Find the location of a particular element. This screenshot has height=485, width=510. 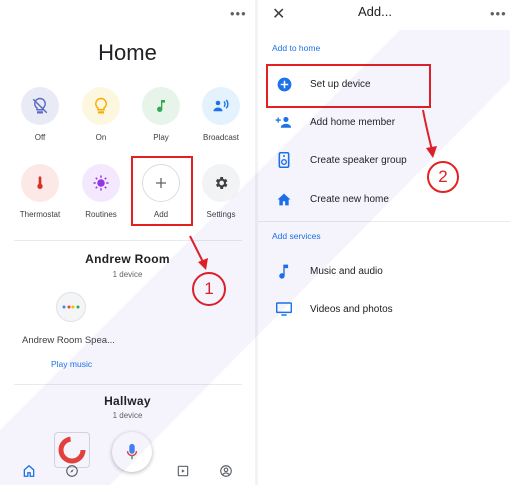

section-label-add-to-home: Add to home is located at coordinates (296, 48).